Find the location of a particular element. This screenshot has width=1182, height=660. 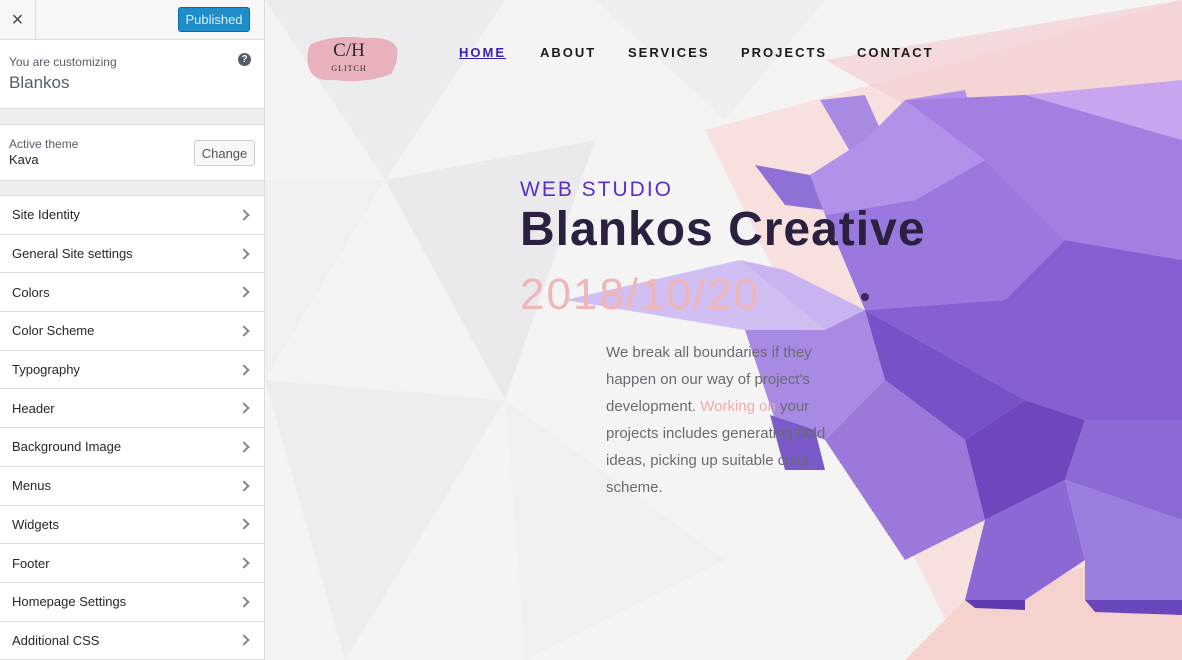

section-label: Typography is located at coordinates (46, 370).